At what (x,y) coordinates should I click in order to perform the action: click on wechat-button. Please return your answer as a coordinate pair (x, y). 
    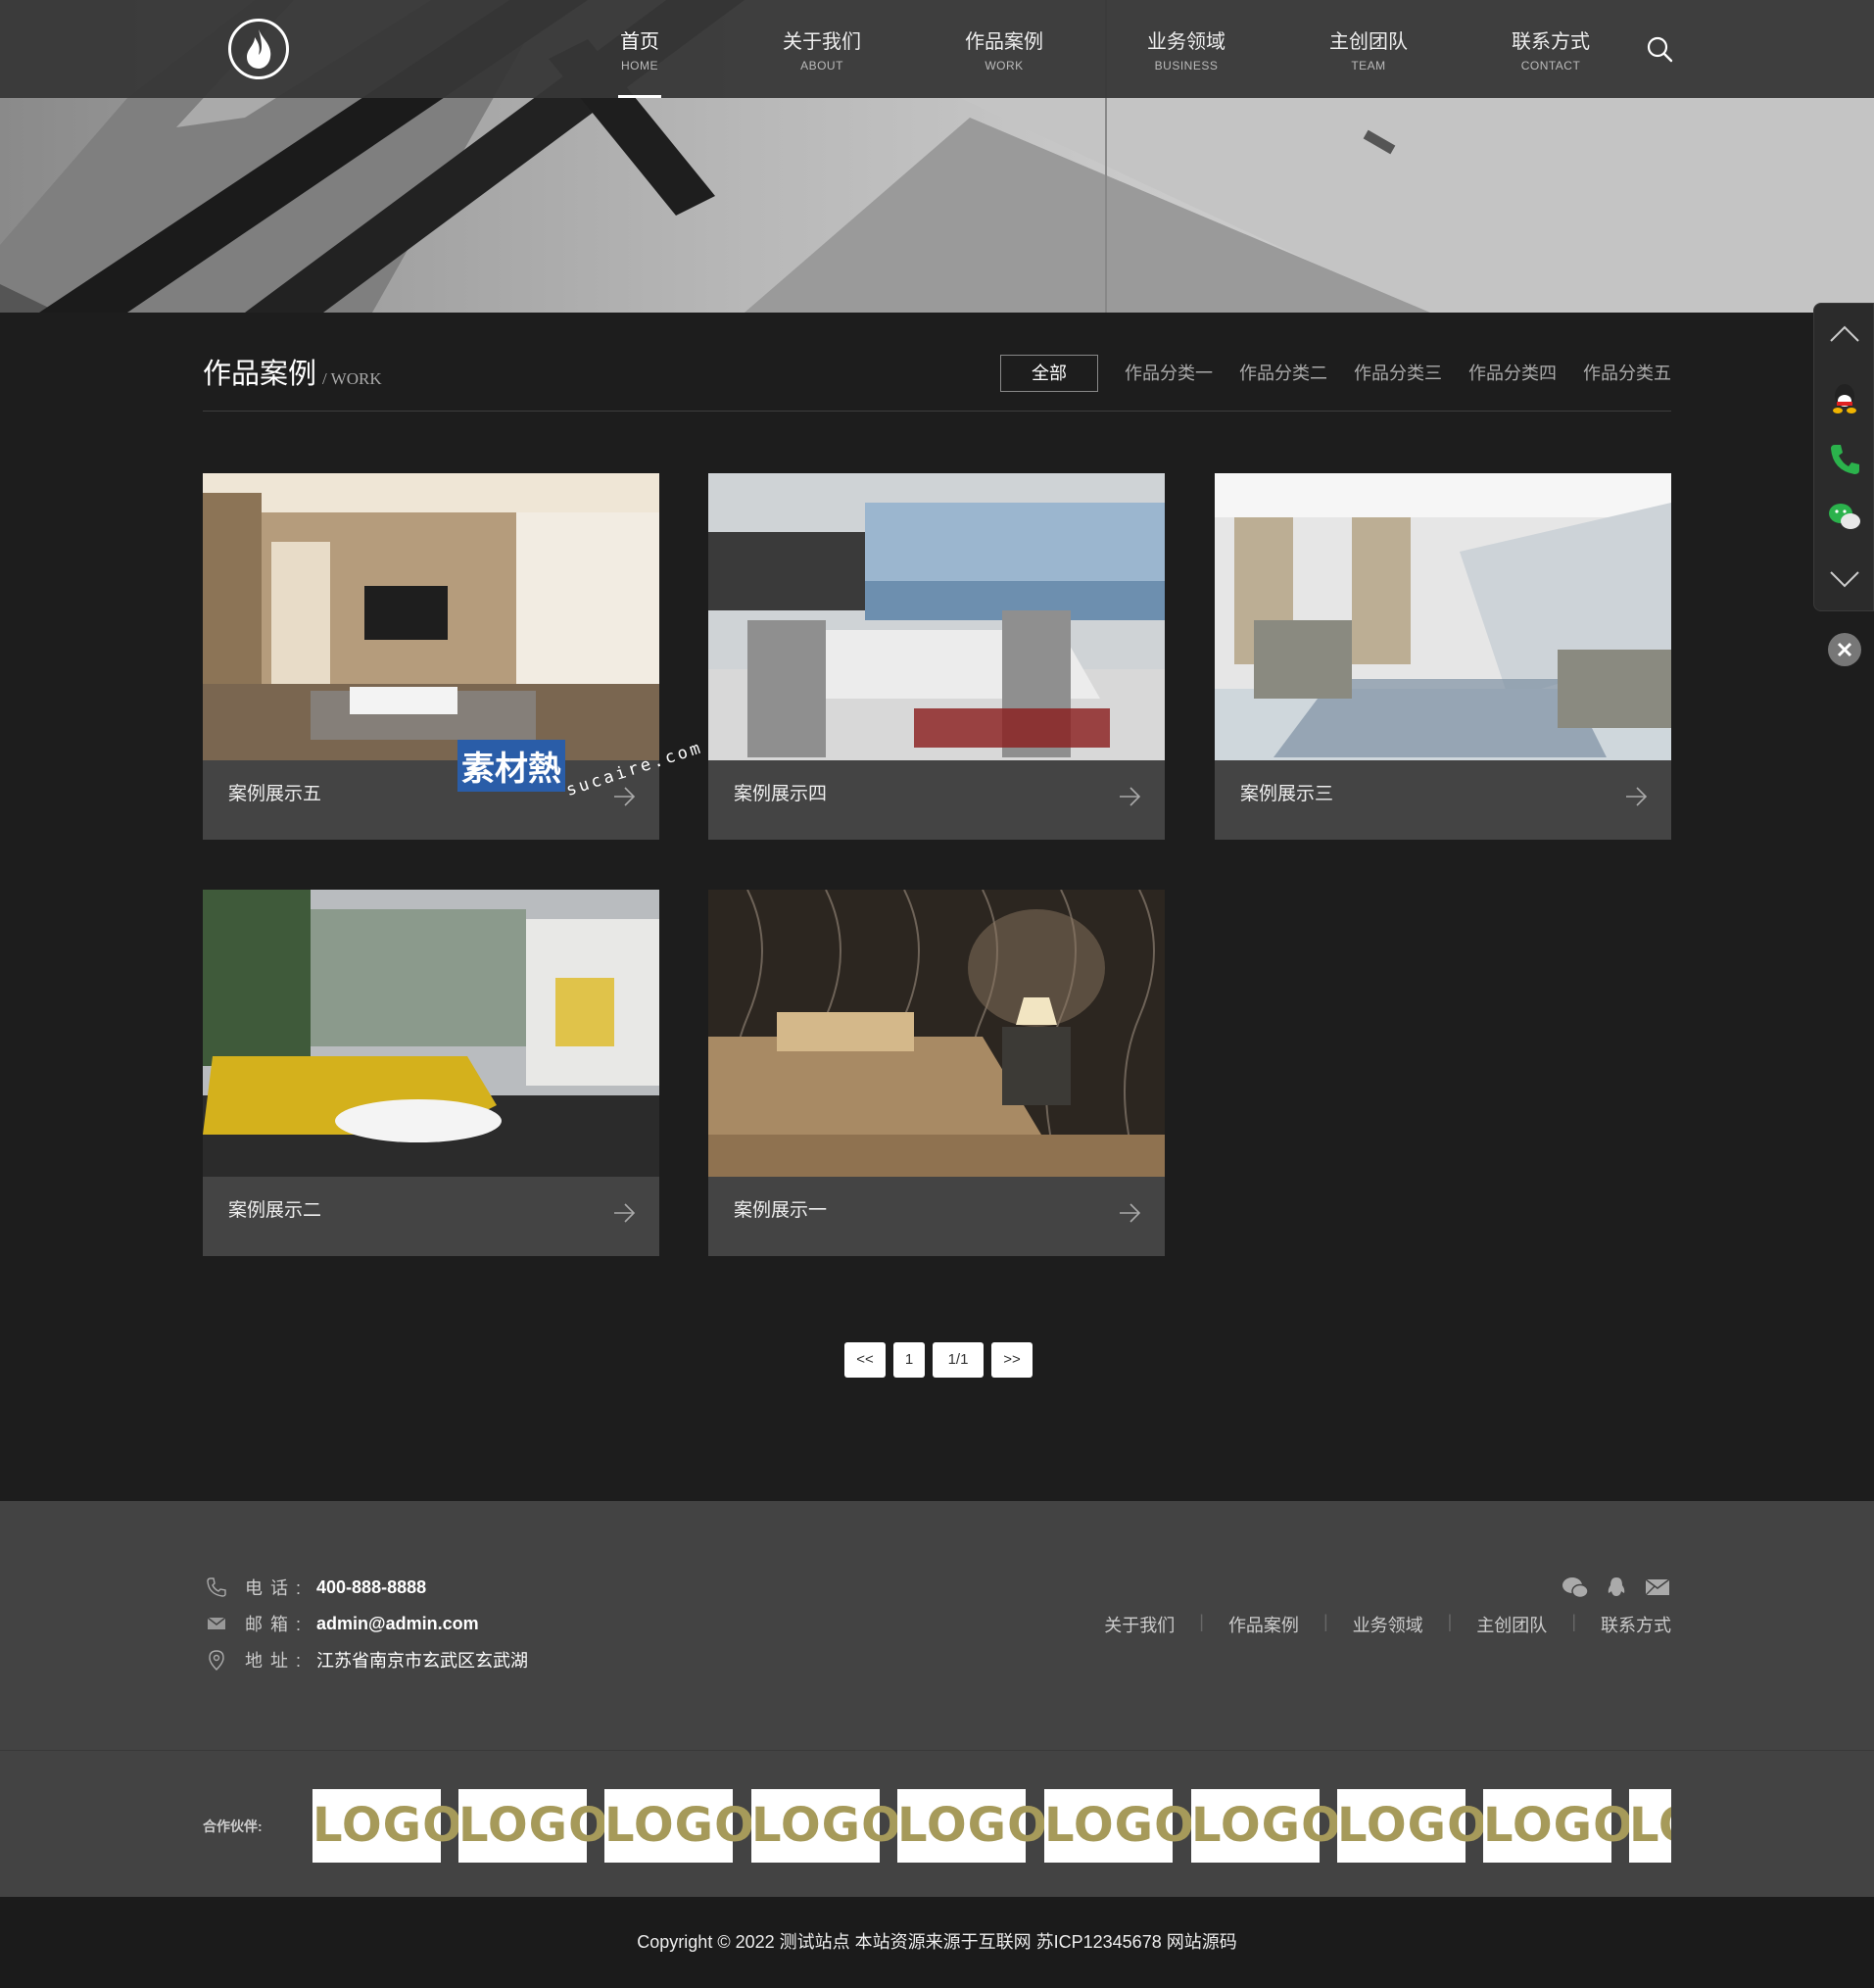
    Looking at the image, I should click on (1844, 517).